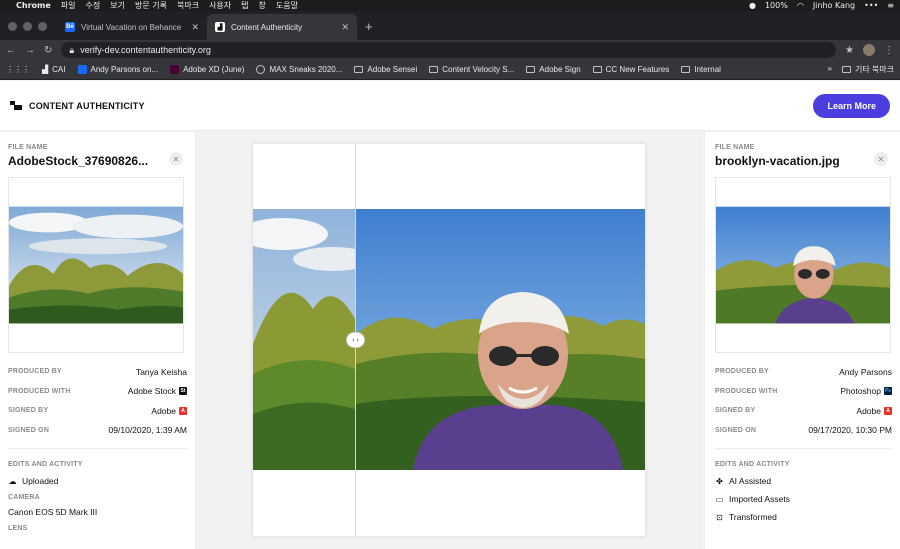 This screenshot has height=549, width=900. What do you see at coordinates (888, 410) in the screenshot?
I see `adobe-logo-icon: A` at bounding box center [888, 410].